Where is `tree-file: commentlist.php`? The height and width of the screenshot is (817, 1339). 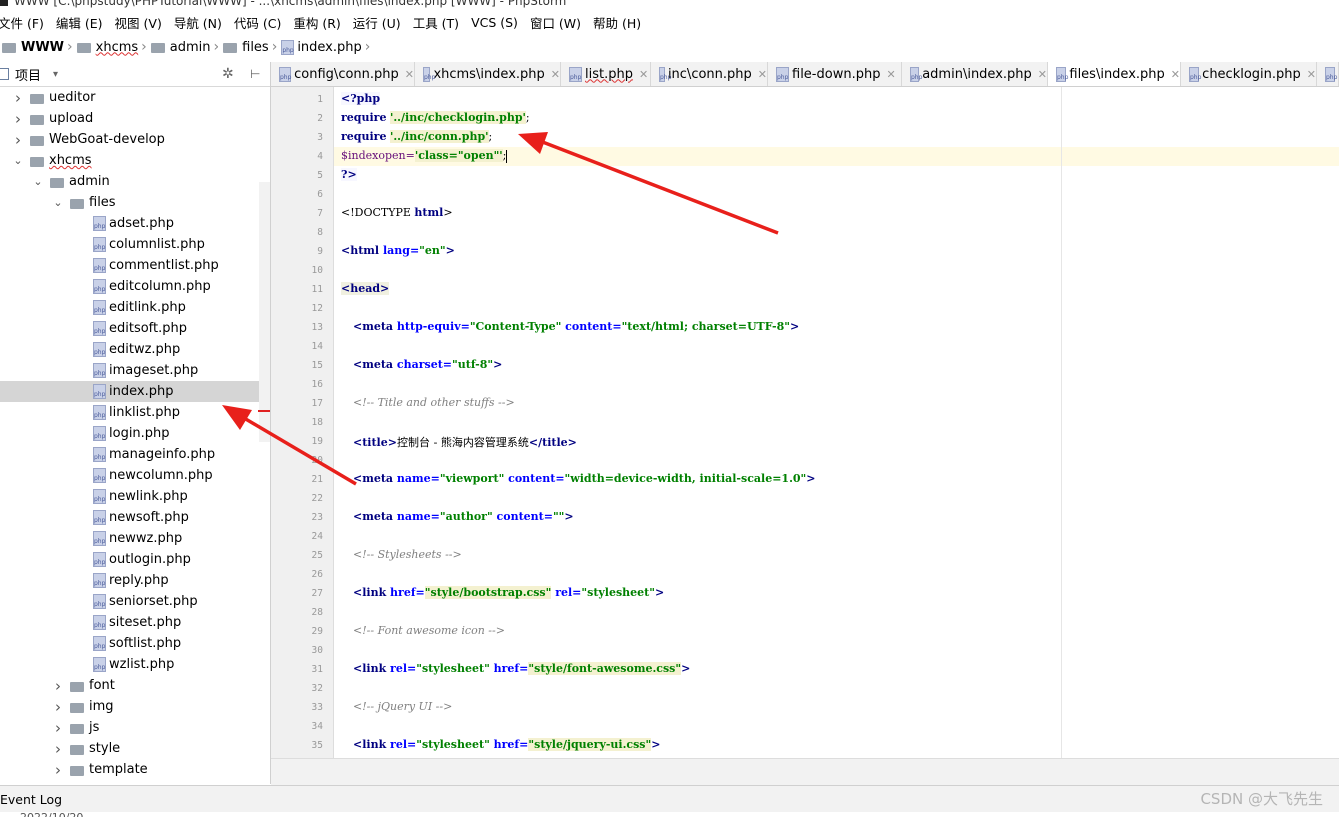
tree-file: commentlist.php is located at coordinates (135, 265).